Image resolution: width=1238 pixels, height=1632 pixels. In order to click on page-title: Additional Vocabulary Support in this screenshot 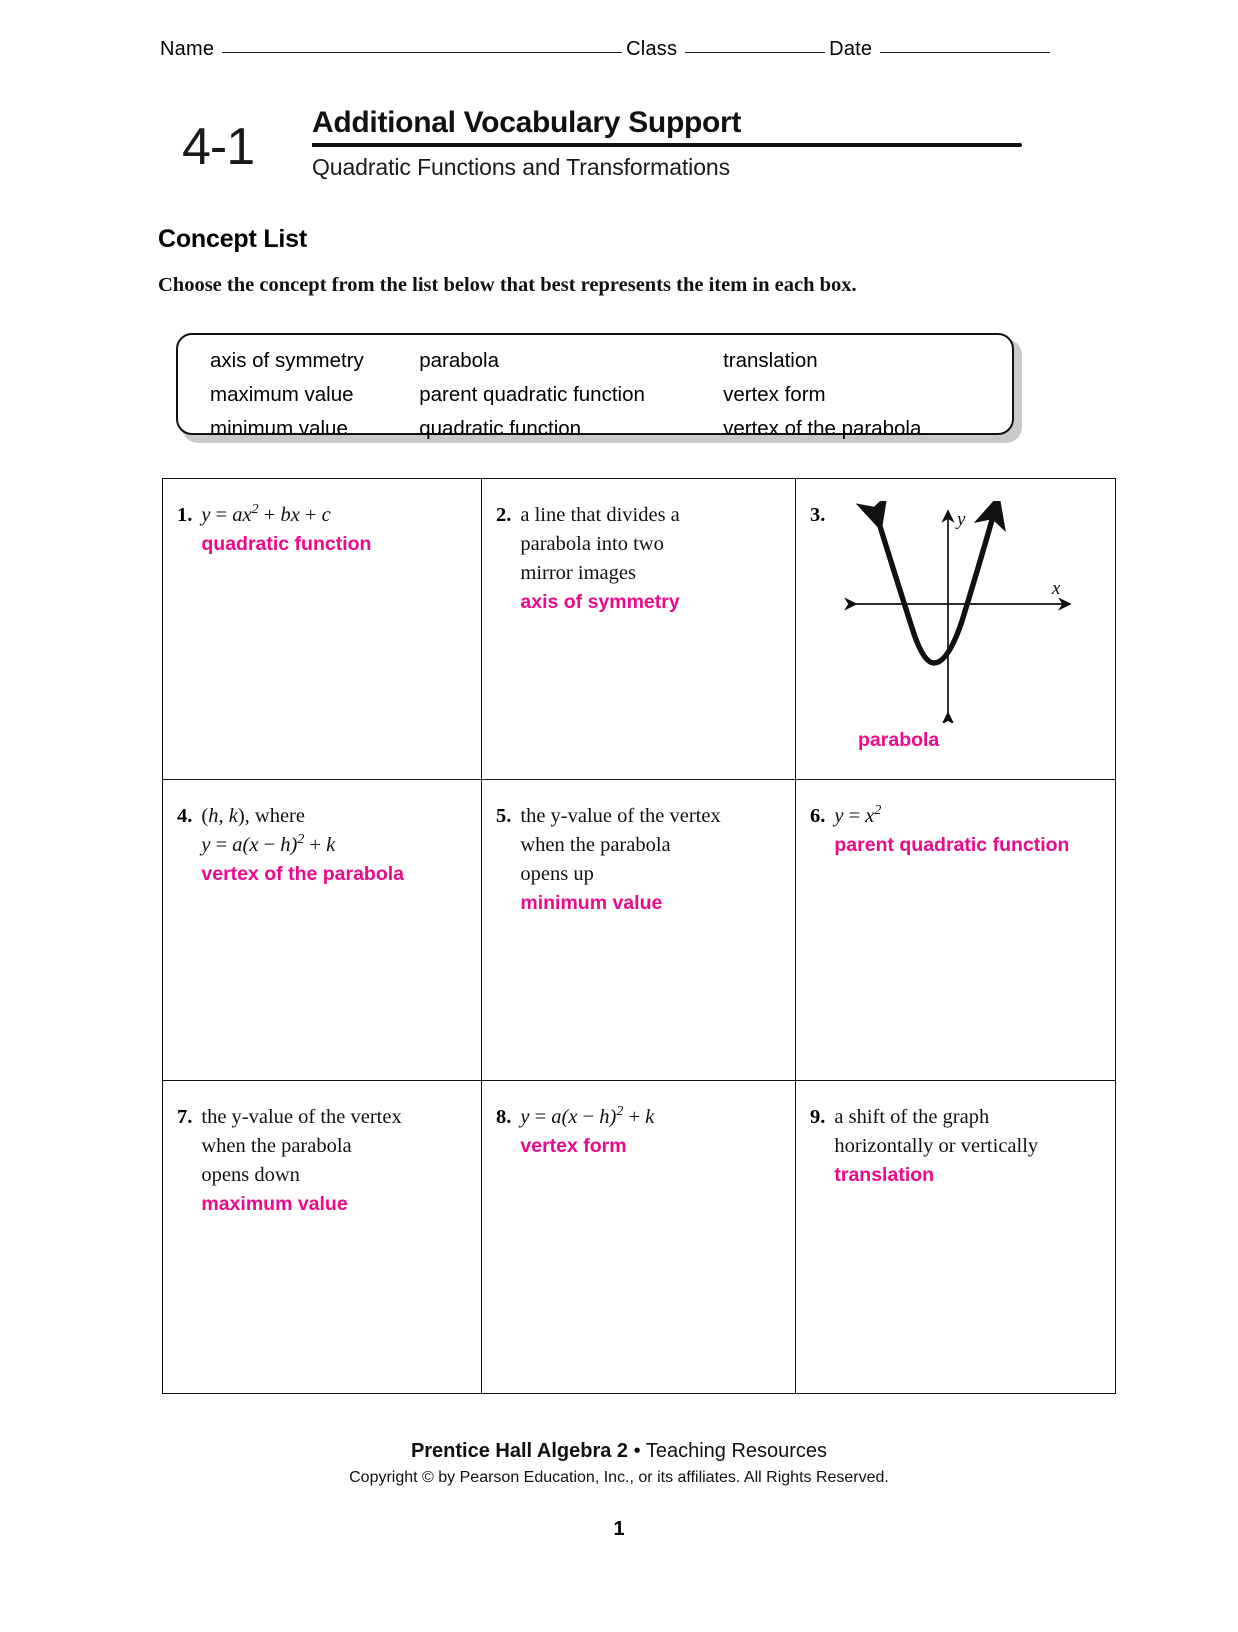, I will do `click(527, 122)`.